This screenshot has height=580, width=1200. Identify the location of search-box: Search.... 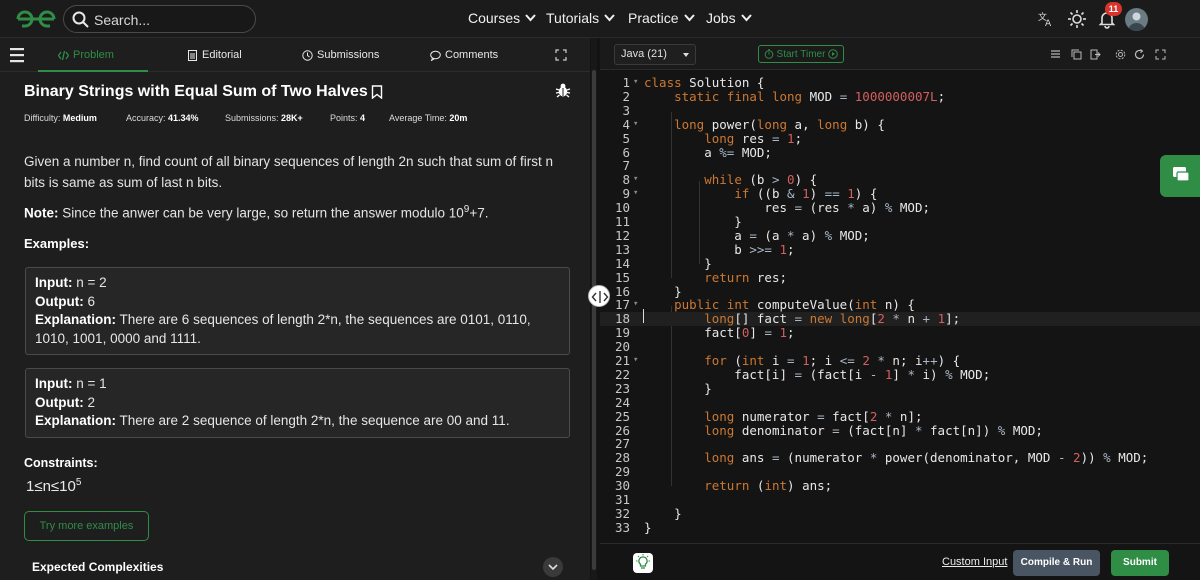
(159, 19).